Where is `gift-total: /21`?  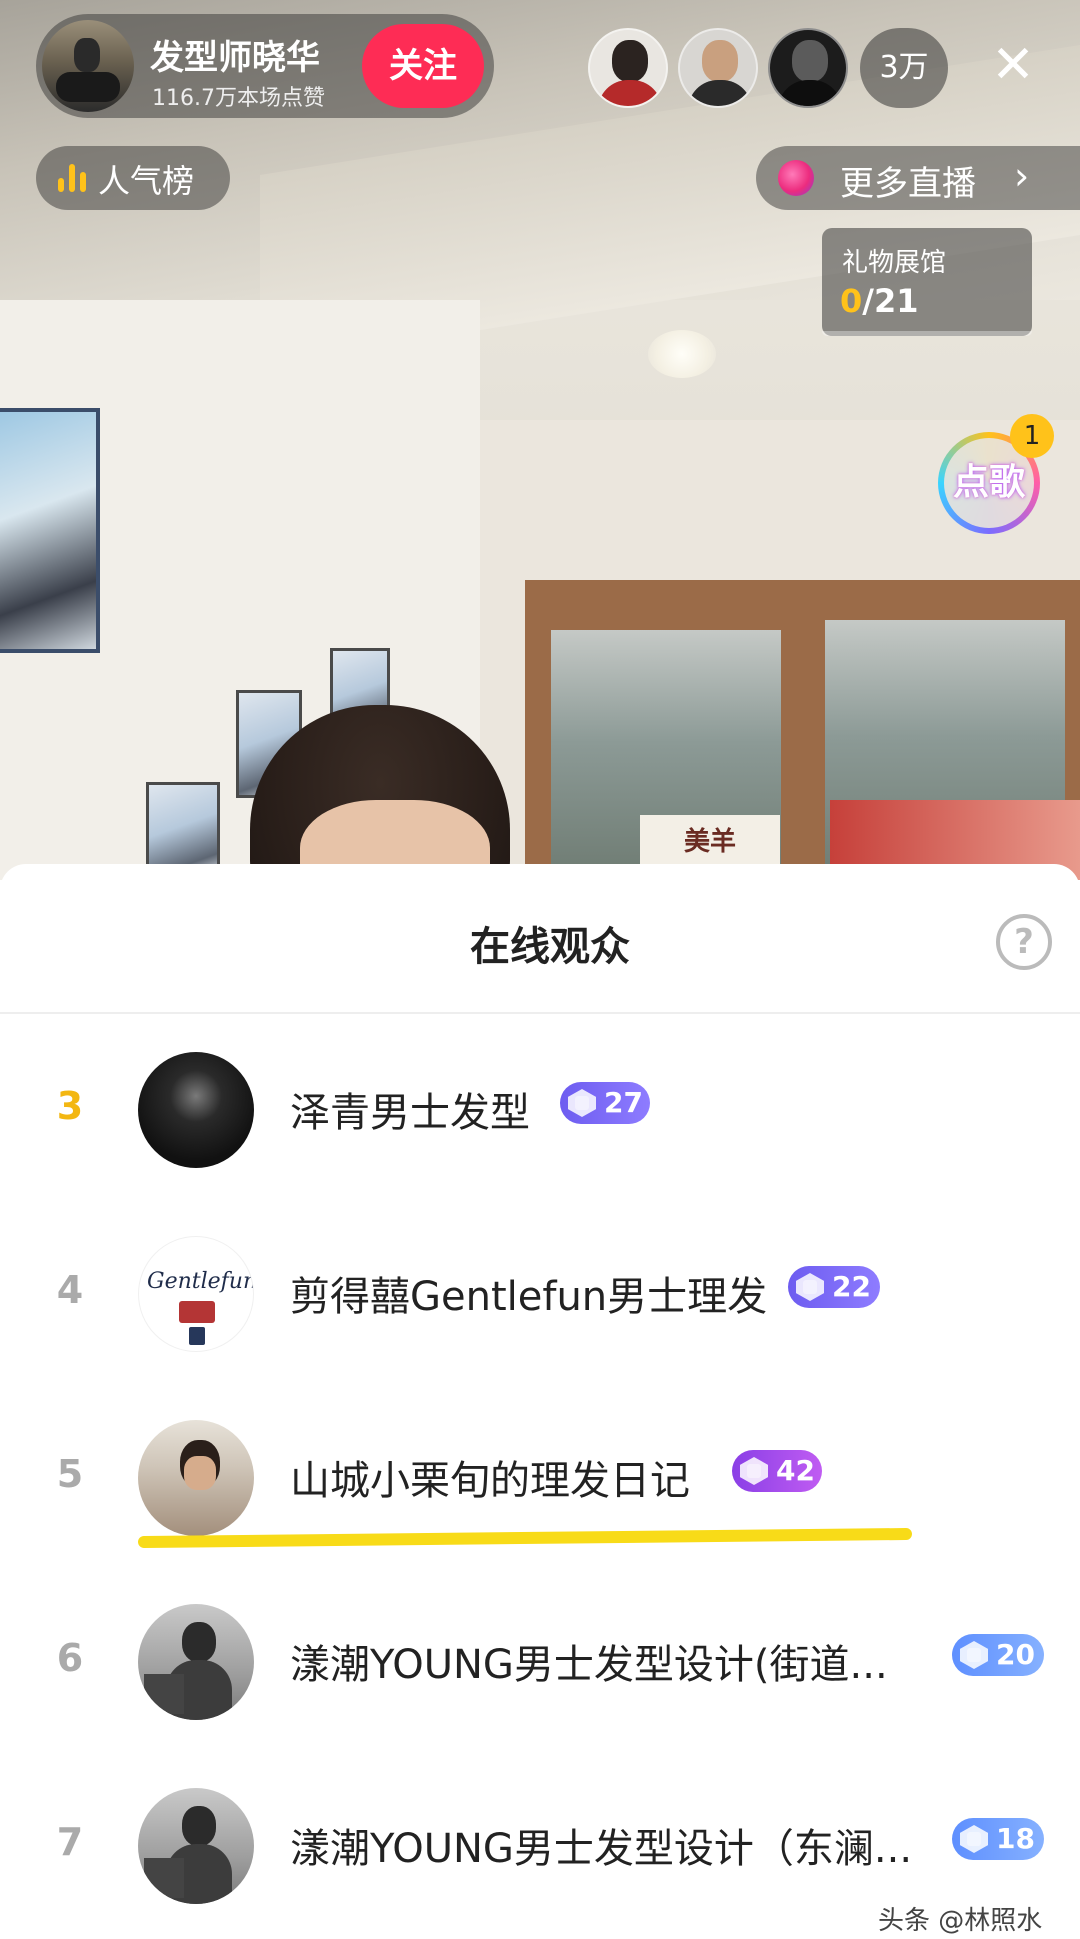 gift-total: /21 is located at coordinates (890, 301).